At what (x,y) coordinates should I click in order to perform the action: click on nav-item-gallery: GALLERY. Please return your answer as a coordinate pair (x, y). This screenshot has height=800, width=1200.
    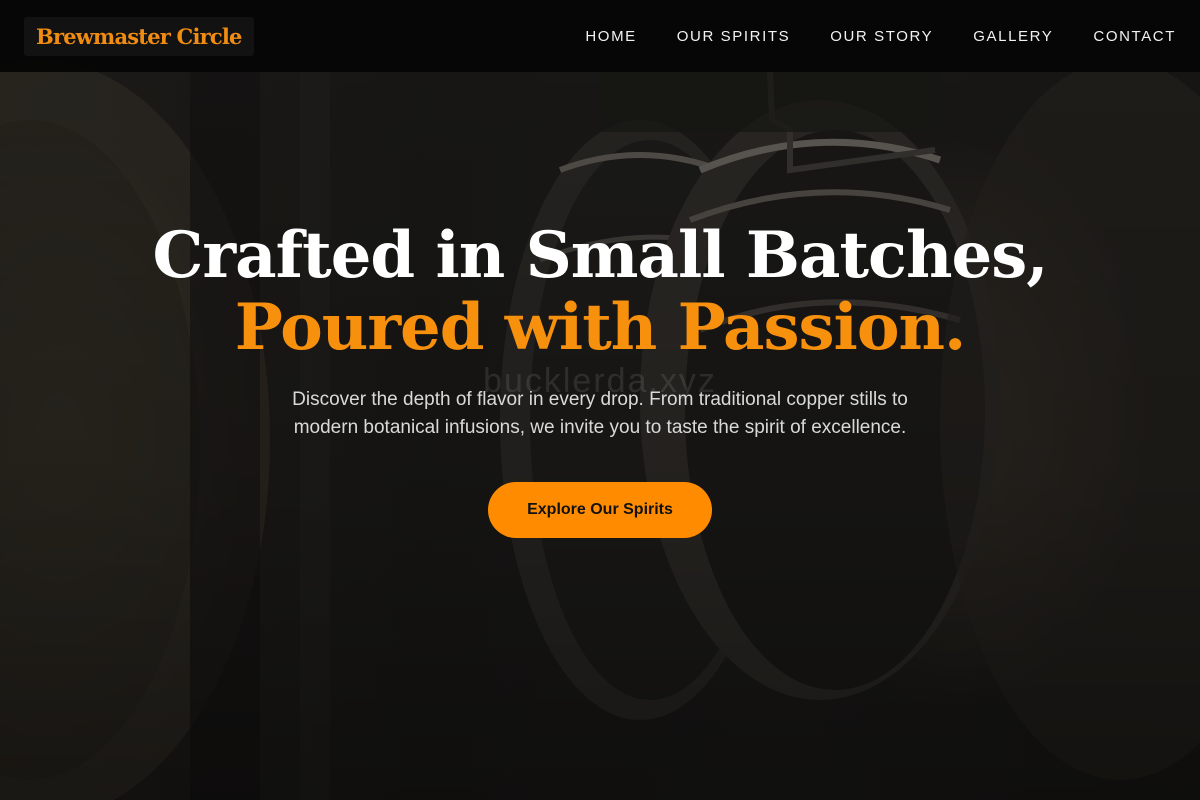
    Looking at the image, I should click on (1013, 36).